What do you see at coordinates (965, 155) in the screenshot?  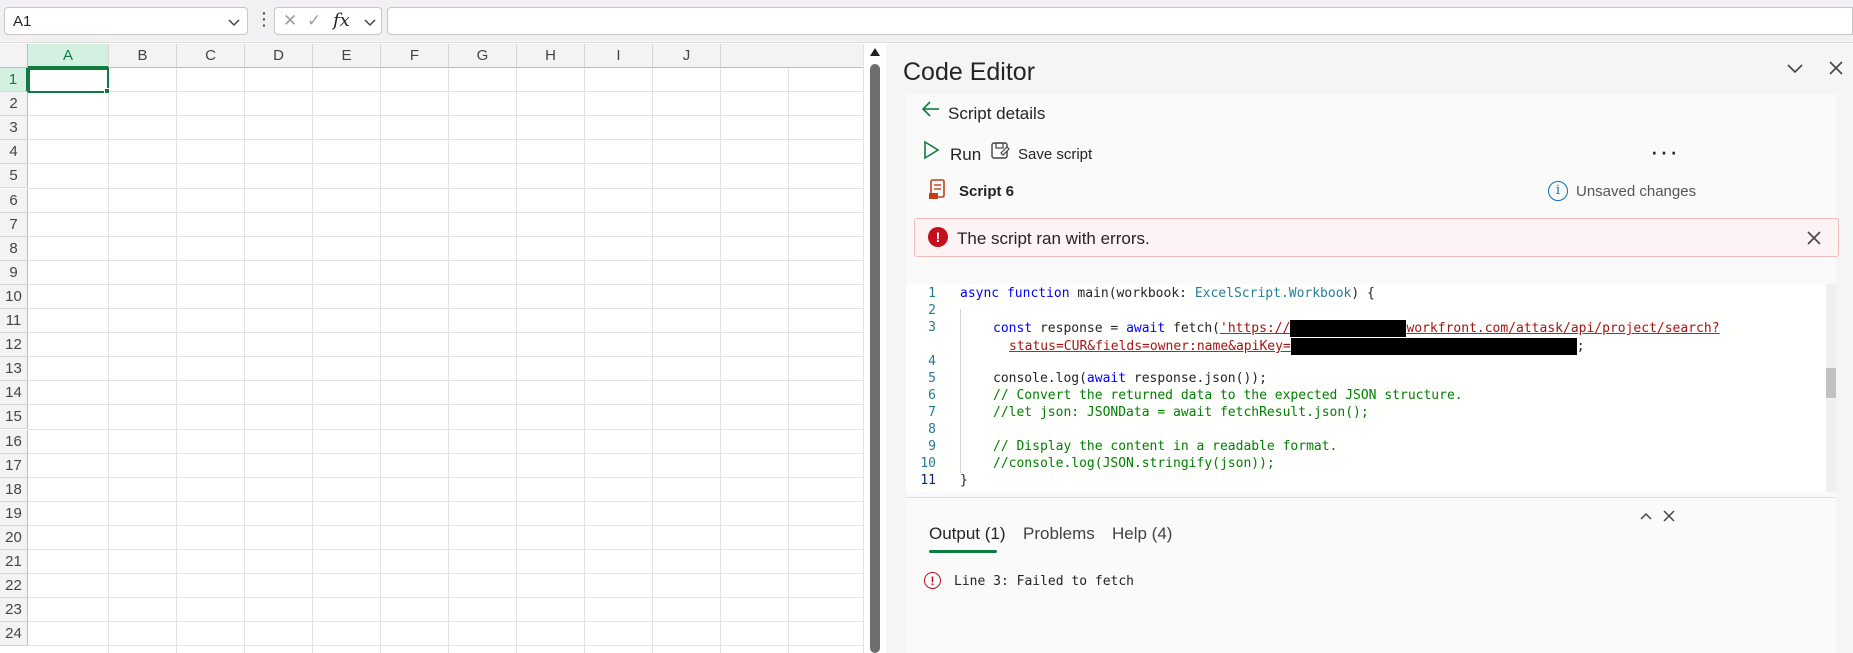 I see `run-button: Run` at bounding box center [965, 155].